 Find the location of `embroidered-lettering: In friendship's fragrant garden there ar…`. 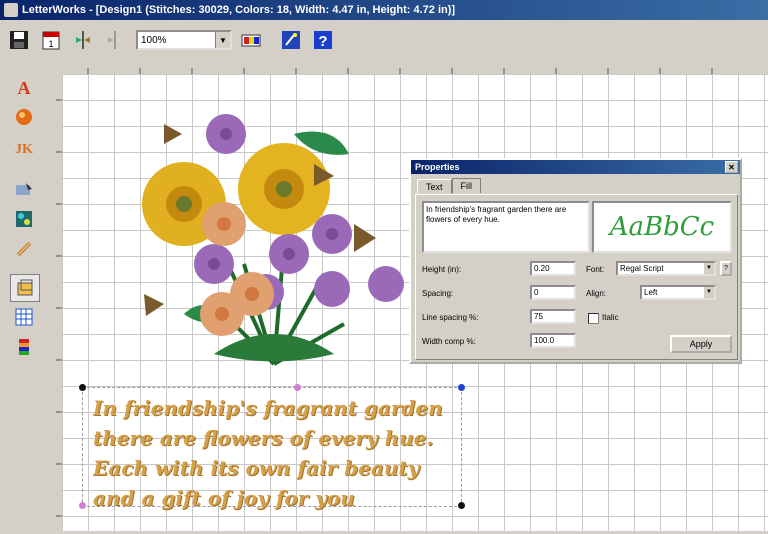

embroidered-lettering: In friendship's fragrant garden there ar… is located at coordinates (272, 448).